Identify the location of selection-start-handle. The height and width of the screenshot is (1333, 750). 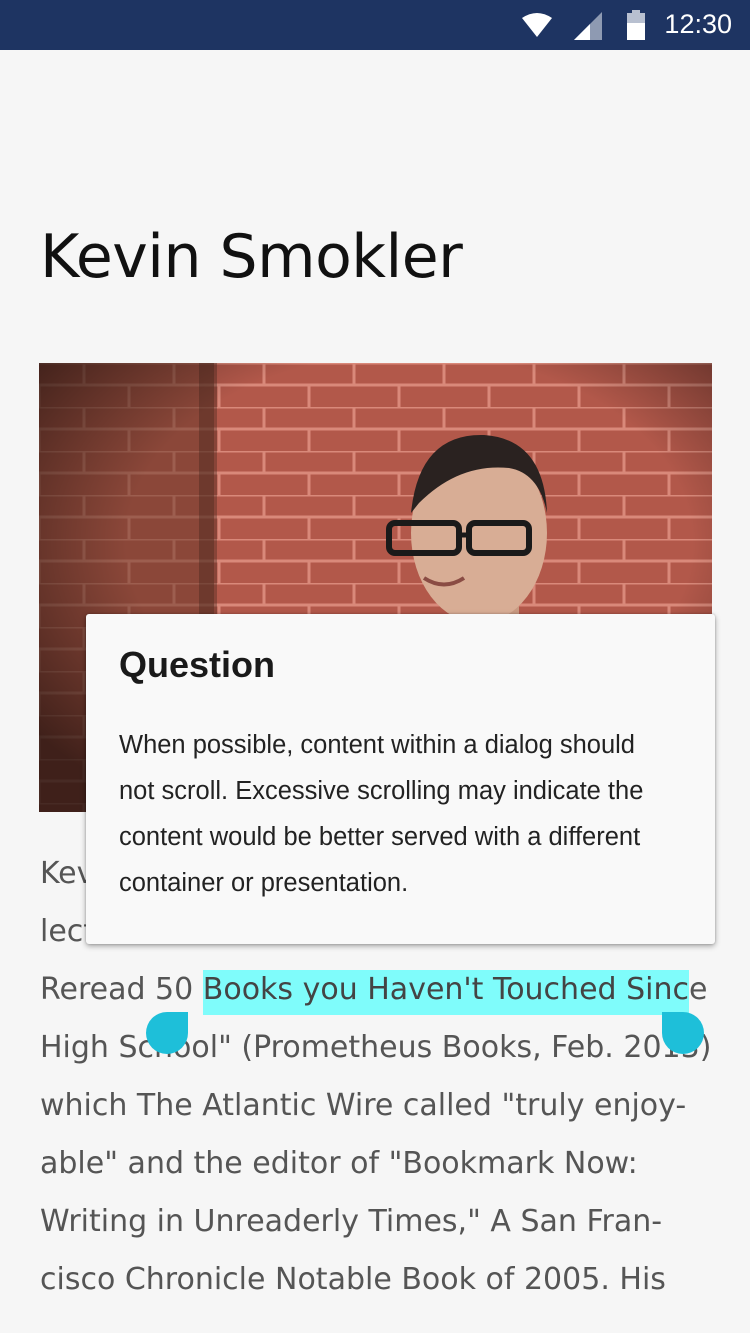
(167, 1033).